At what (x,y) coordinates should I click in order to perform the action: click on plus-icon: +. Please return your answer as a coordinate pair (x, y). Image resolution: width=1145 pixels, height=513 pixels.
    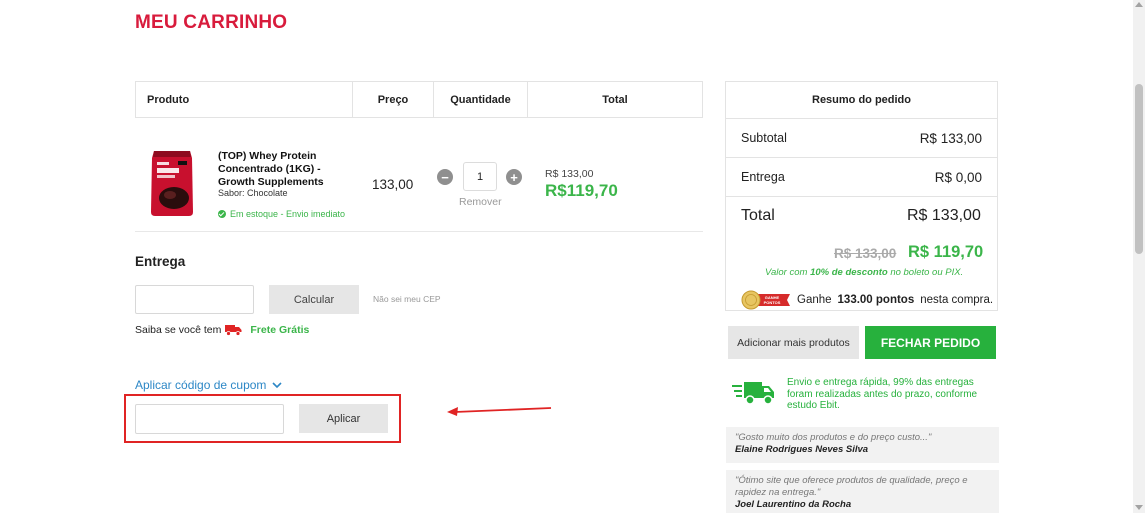
    Looking at the image, I should click on (514, 177).